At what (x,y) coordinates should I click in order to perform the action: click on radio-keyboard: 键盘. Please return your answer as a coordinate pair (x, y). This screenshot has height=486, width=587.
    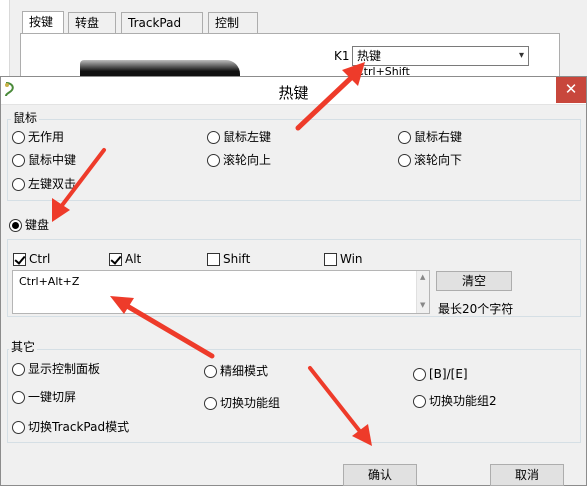
    Looking at the image, I should click on (29, 225).